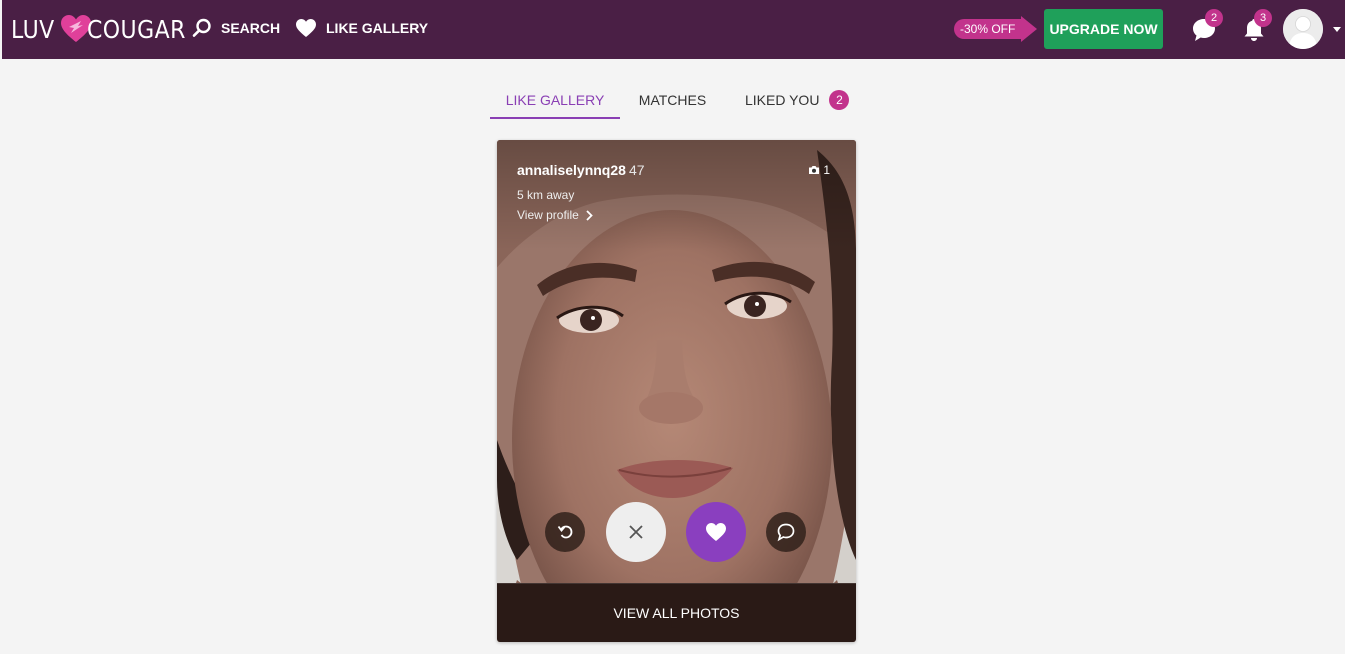 The width and height of the screenshot is (1345, 654). Describe the element at coordinates (589, 215) in the screenshot. I see `chevron-right-icon` at that location.